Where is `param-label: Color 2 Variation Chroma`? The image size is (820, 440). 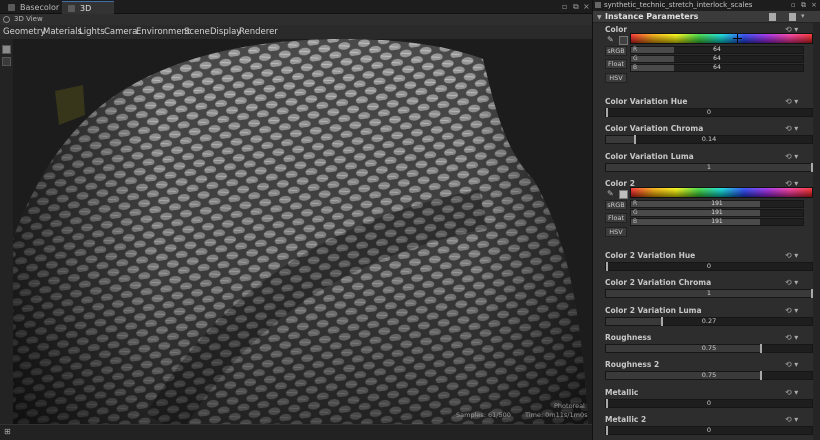
param-label: Color 2 Variation Chroma is located at coordinates (658, 282).